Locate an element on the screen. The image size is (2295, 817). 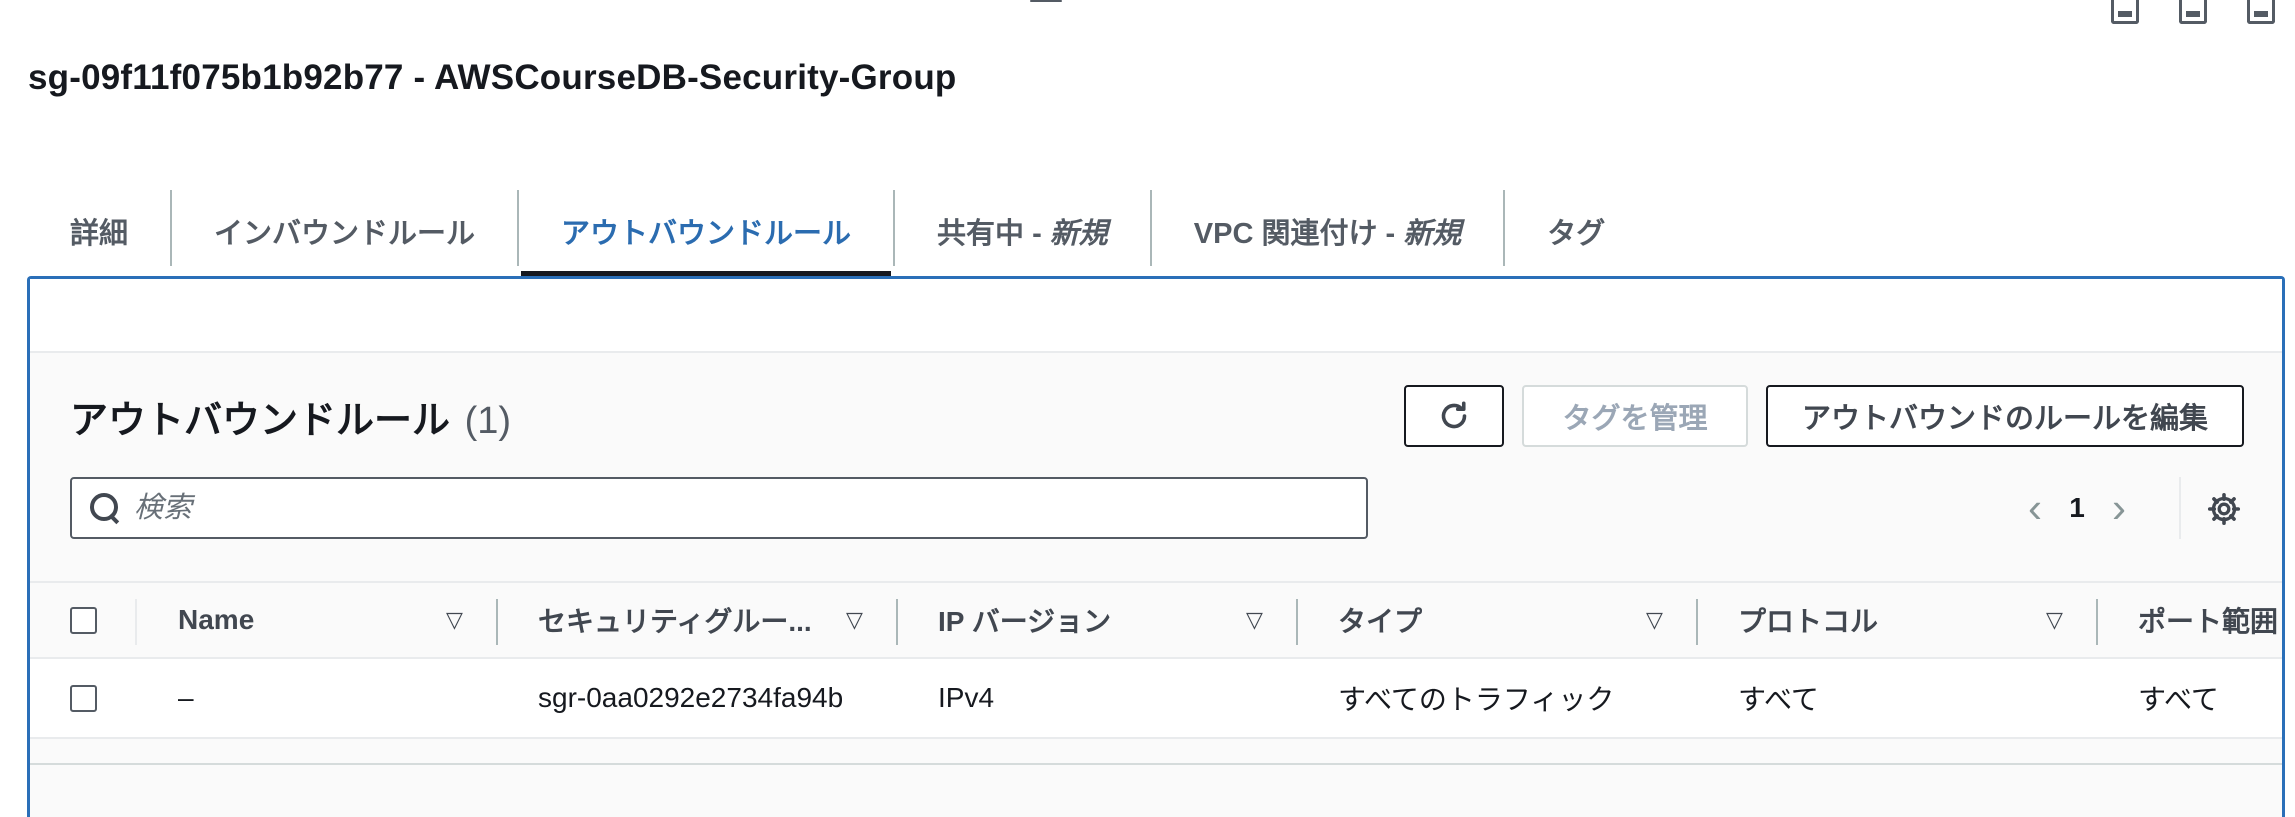
manage-tags-button: タグを管理 is located at coordinates (1635, 416).